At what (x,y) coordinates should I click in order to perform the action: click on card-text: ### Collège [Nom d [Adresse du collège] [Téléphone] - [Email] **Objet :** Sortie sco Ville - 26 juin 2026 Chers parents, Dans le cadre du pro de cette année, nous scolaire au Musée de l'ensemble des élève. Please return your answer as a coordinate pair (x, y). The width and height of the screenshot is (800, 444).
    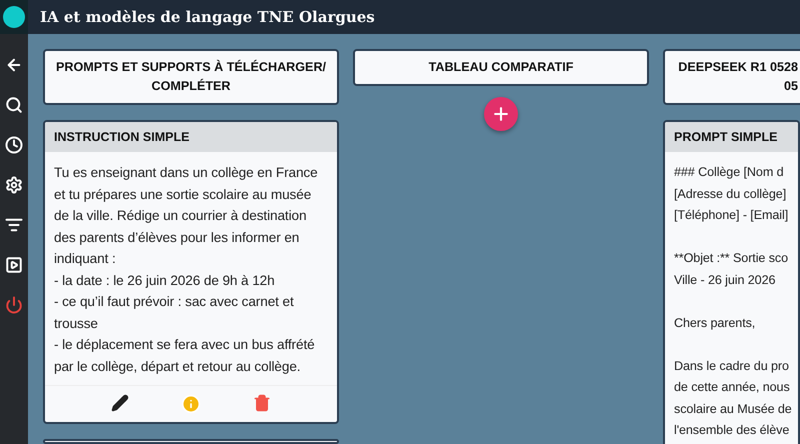
    Looking at the image, I should click on (733, 301).